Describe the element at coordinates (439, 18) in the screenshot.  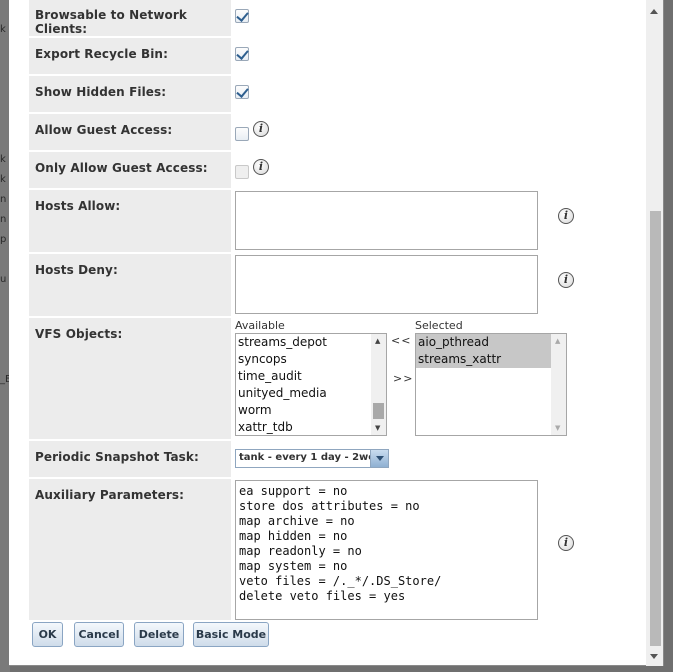
I see `browsable-value` at that location.